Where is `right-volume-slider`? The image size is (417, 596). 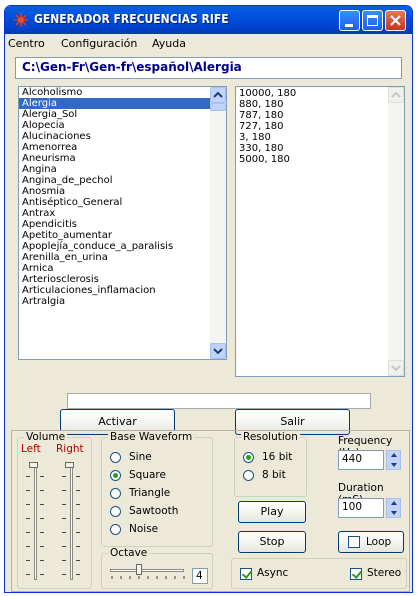 right-volume-slider is located at coordinates (74, 523).